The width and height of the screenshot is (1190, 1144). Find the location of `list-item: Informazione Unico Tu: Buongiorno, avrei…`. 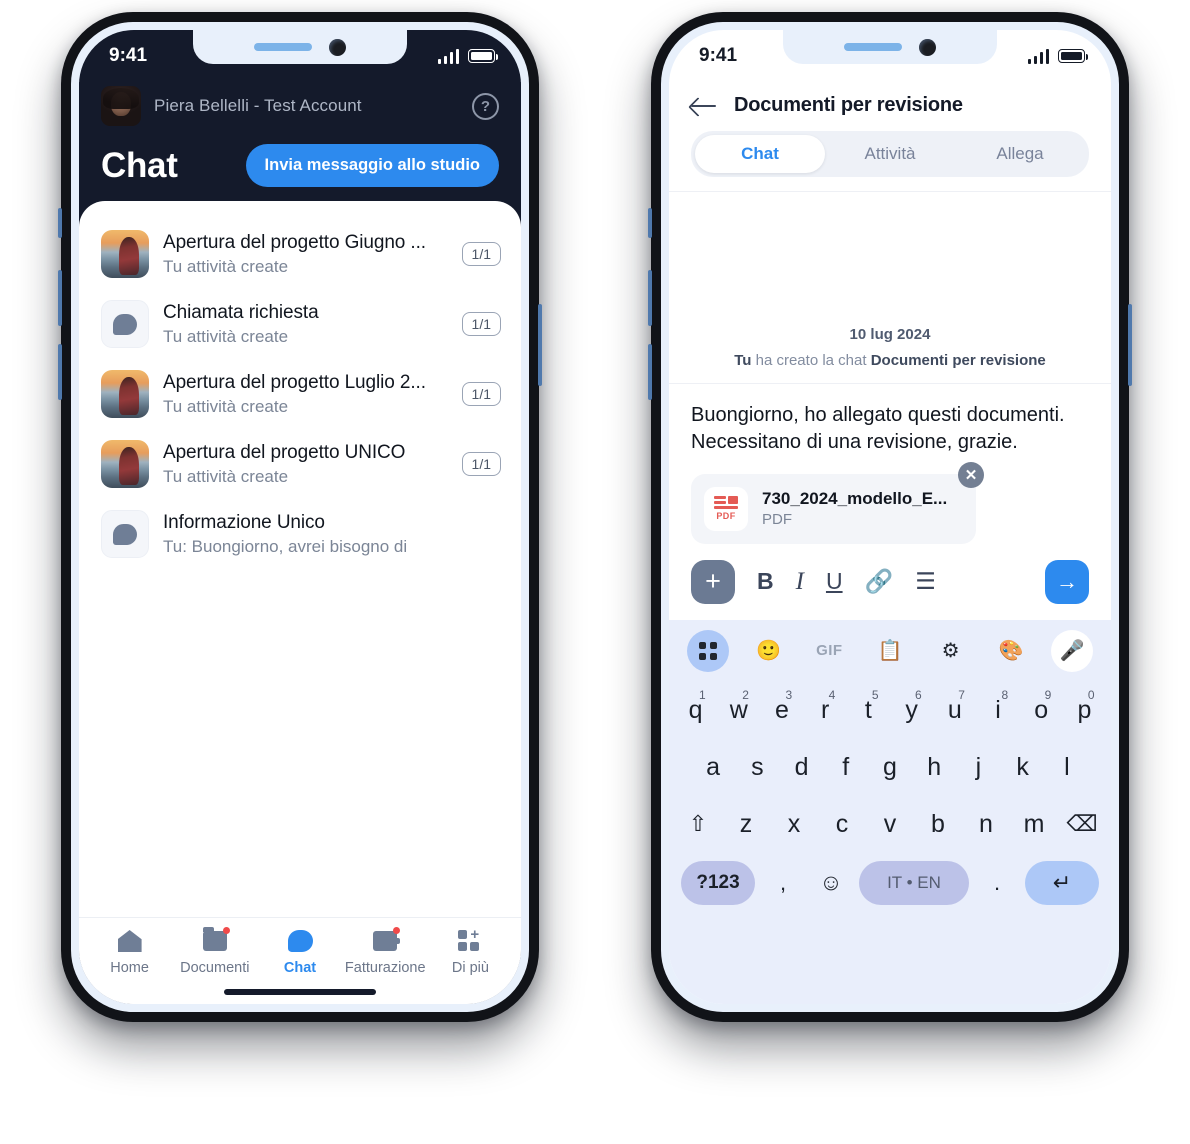

list-item: Informazione Unico Tu: Buongiorno, avrei… is located at coordinates (300, 534).